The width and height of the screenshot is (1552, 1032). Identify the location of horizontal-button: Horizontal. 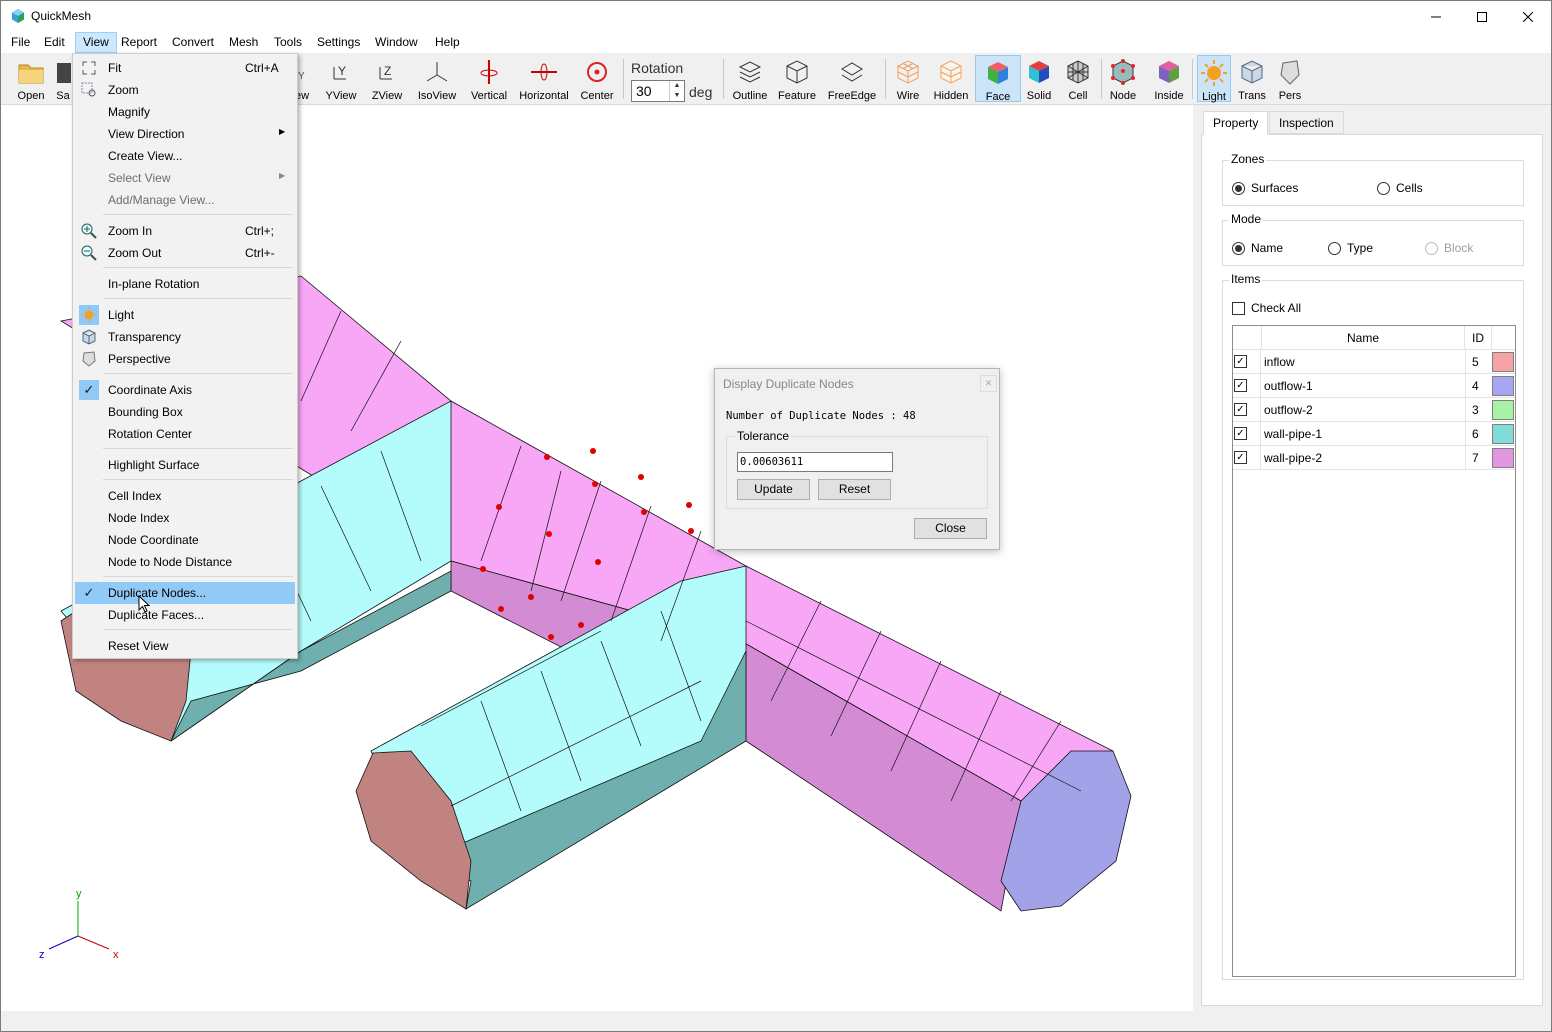
(544, 78).